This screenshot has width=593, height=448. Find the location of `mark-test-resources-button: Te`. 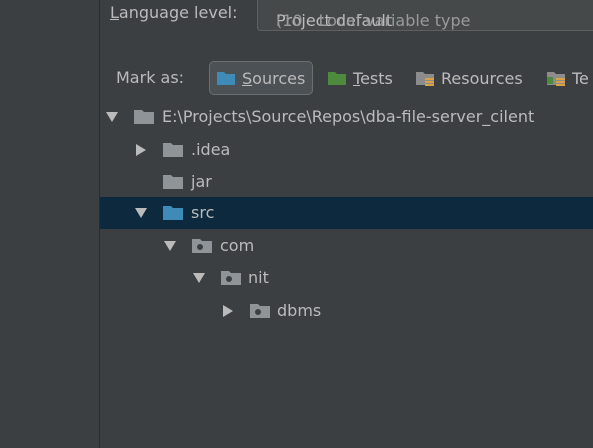

mark-test-resources-button: Te is located at coordinates (566, 78).